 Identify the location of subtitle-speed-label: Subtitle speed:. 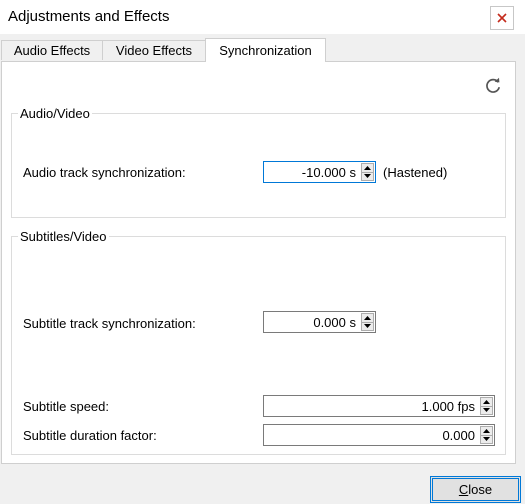
(66, 406).